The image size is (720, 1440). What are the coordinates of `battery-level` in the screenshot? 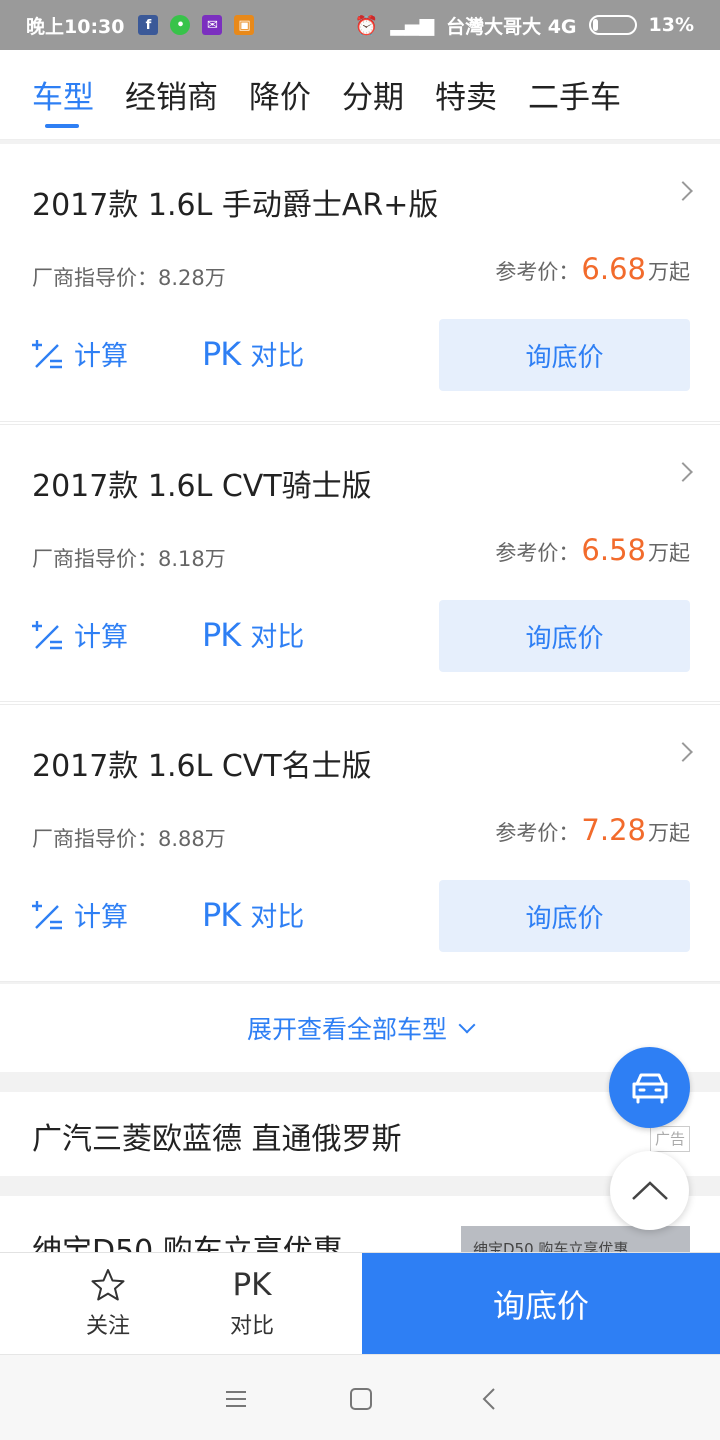 It's located at (595, 25).